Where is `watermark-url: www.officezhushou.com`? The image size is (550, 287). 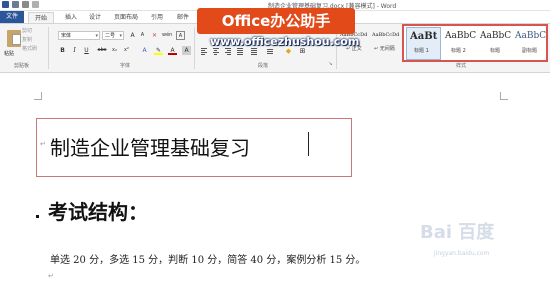 watermark-url: www.officezhushou.com is located at coordinates (285, 41).